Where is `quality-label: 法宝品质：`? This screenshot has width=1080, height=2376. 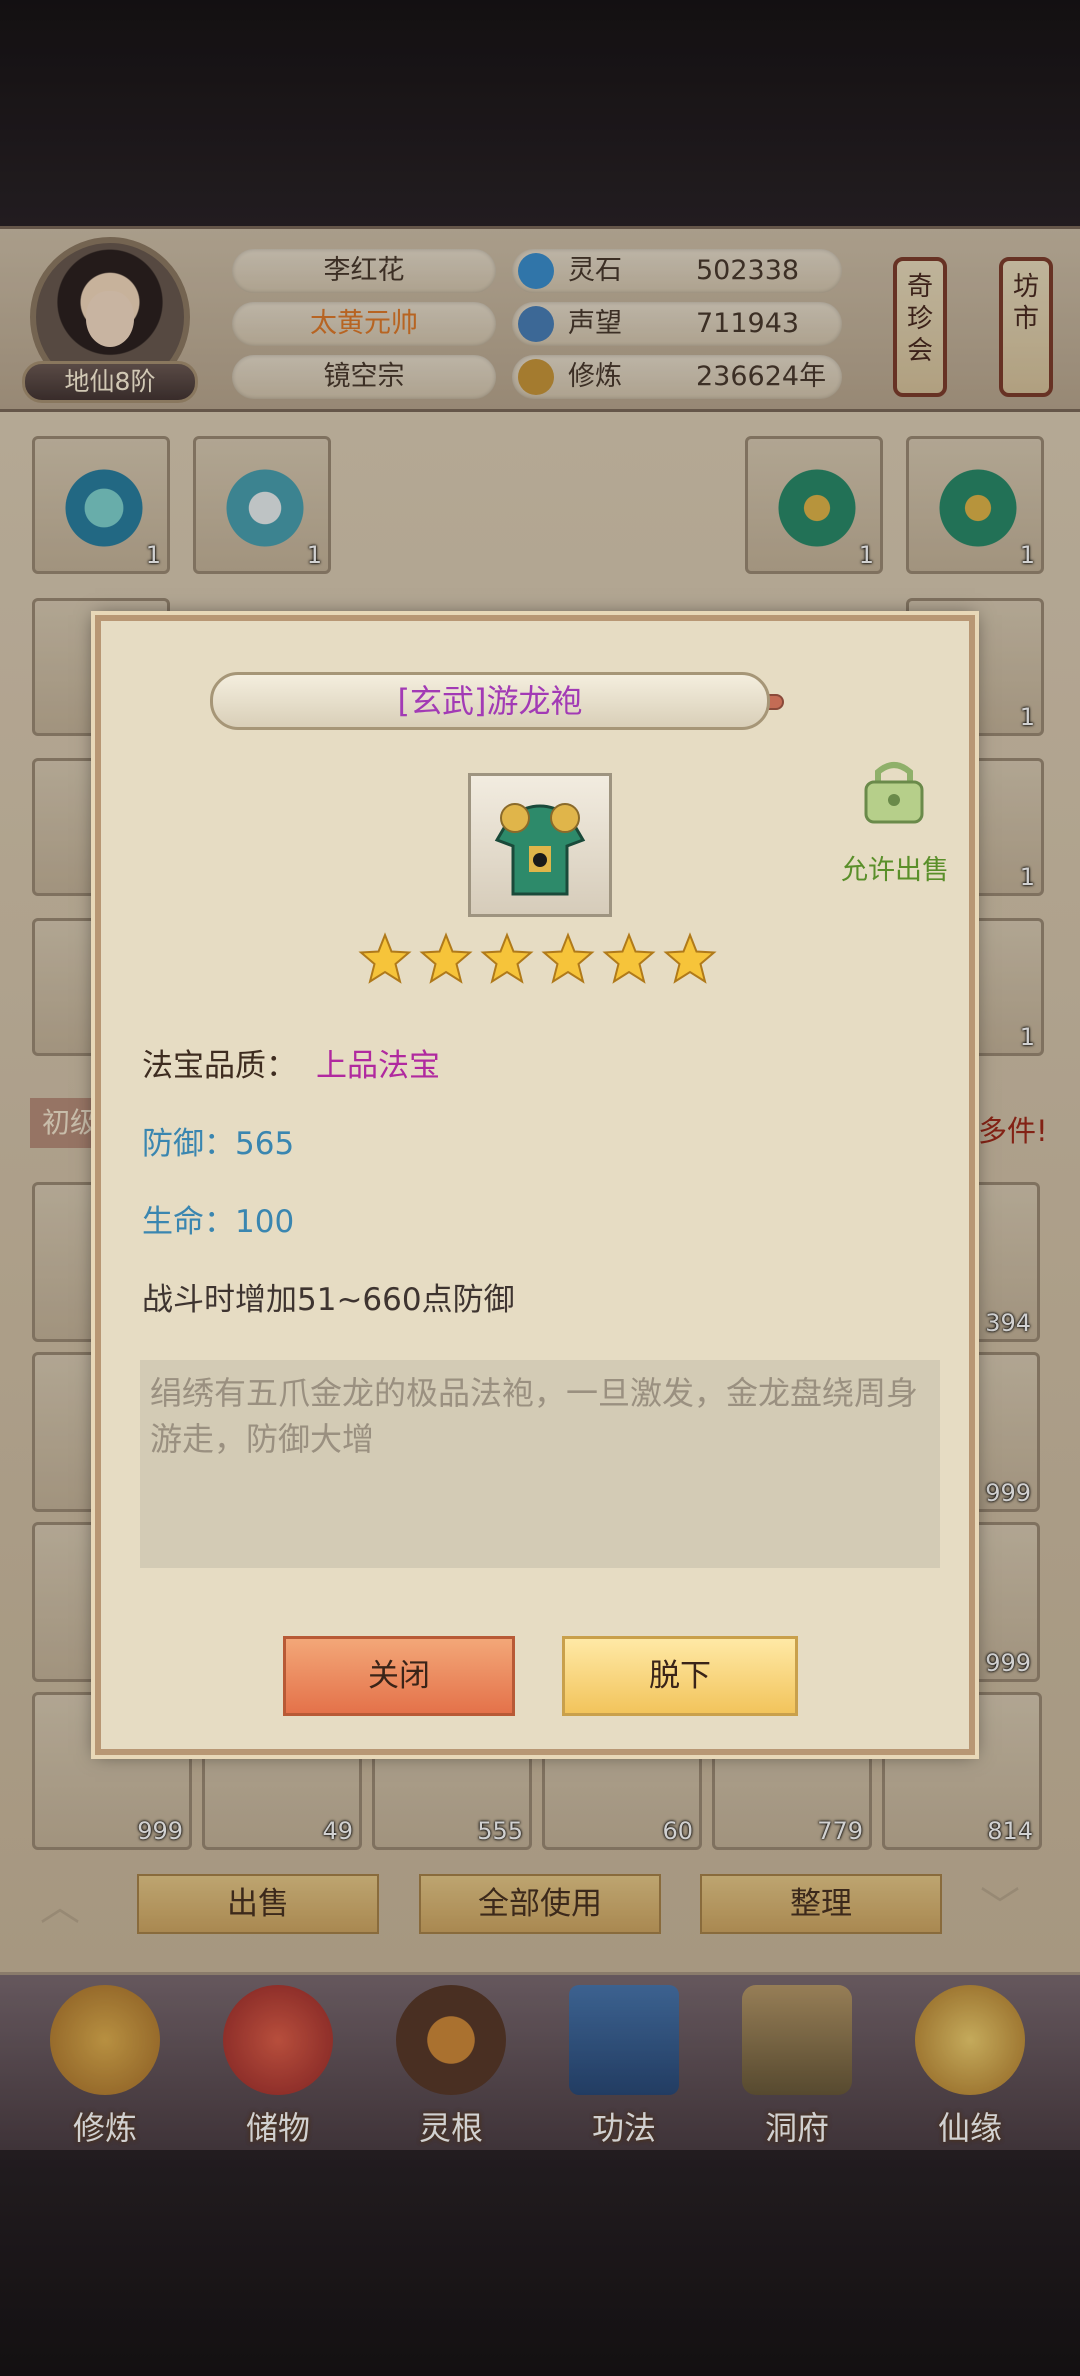
quality-label: 法宝品质： is located at coordinates (219, 1066).